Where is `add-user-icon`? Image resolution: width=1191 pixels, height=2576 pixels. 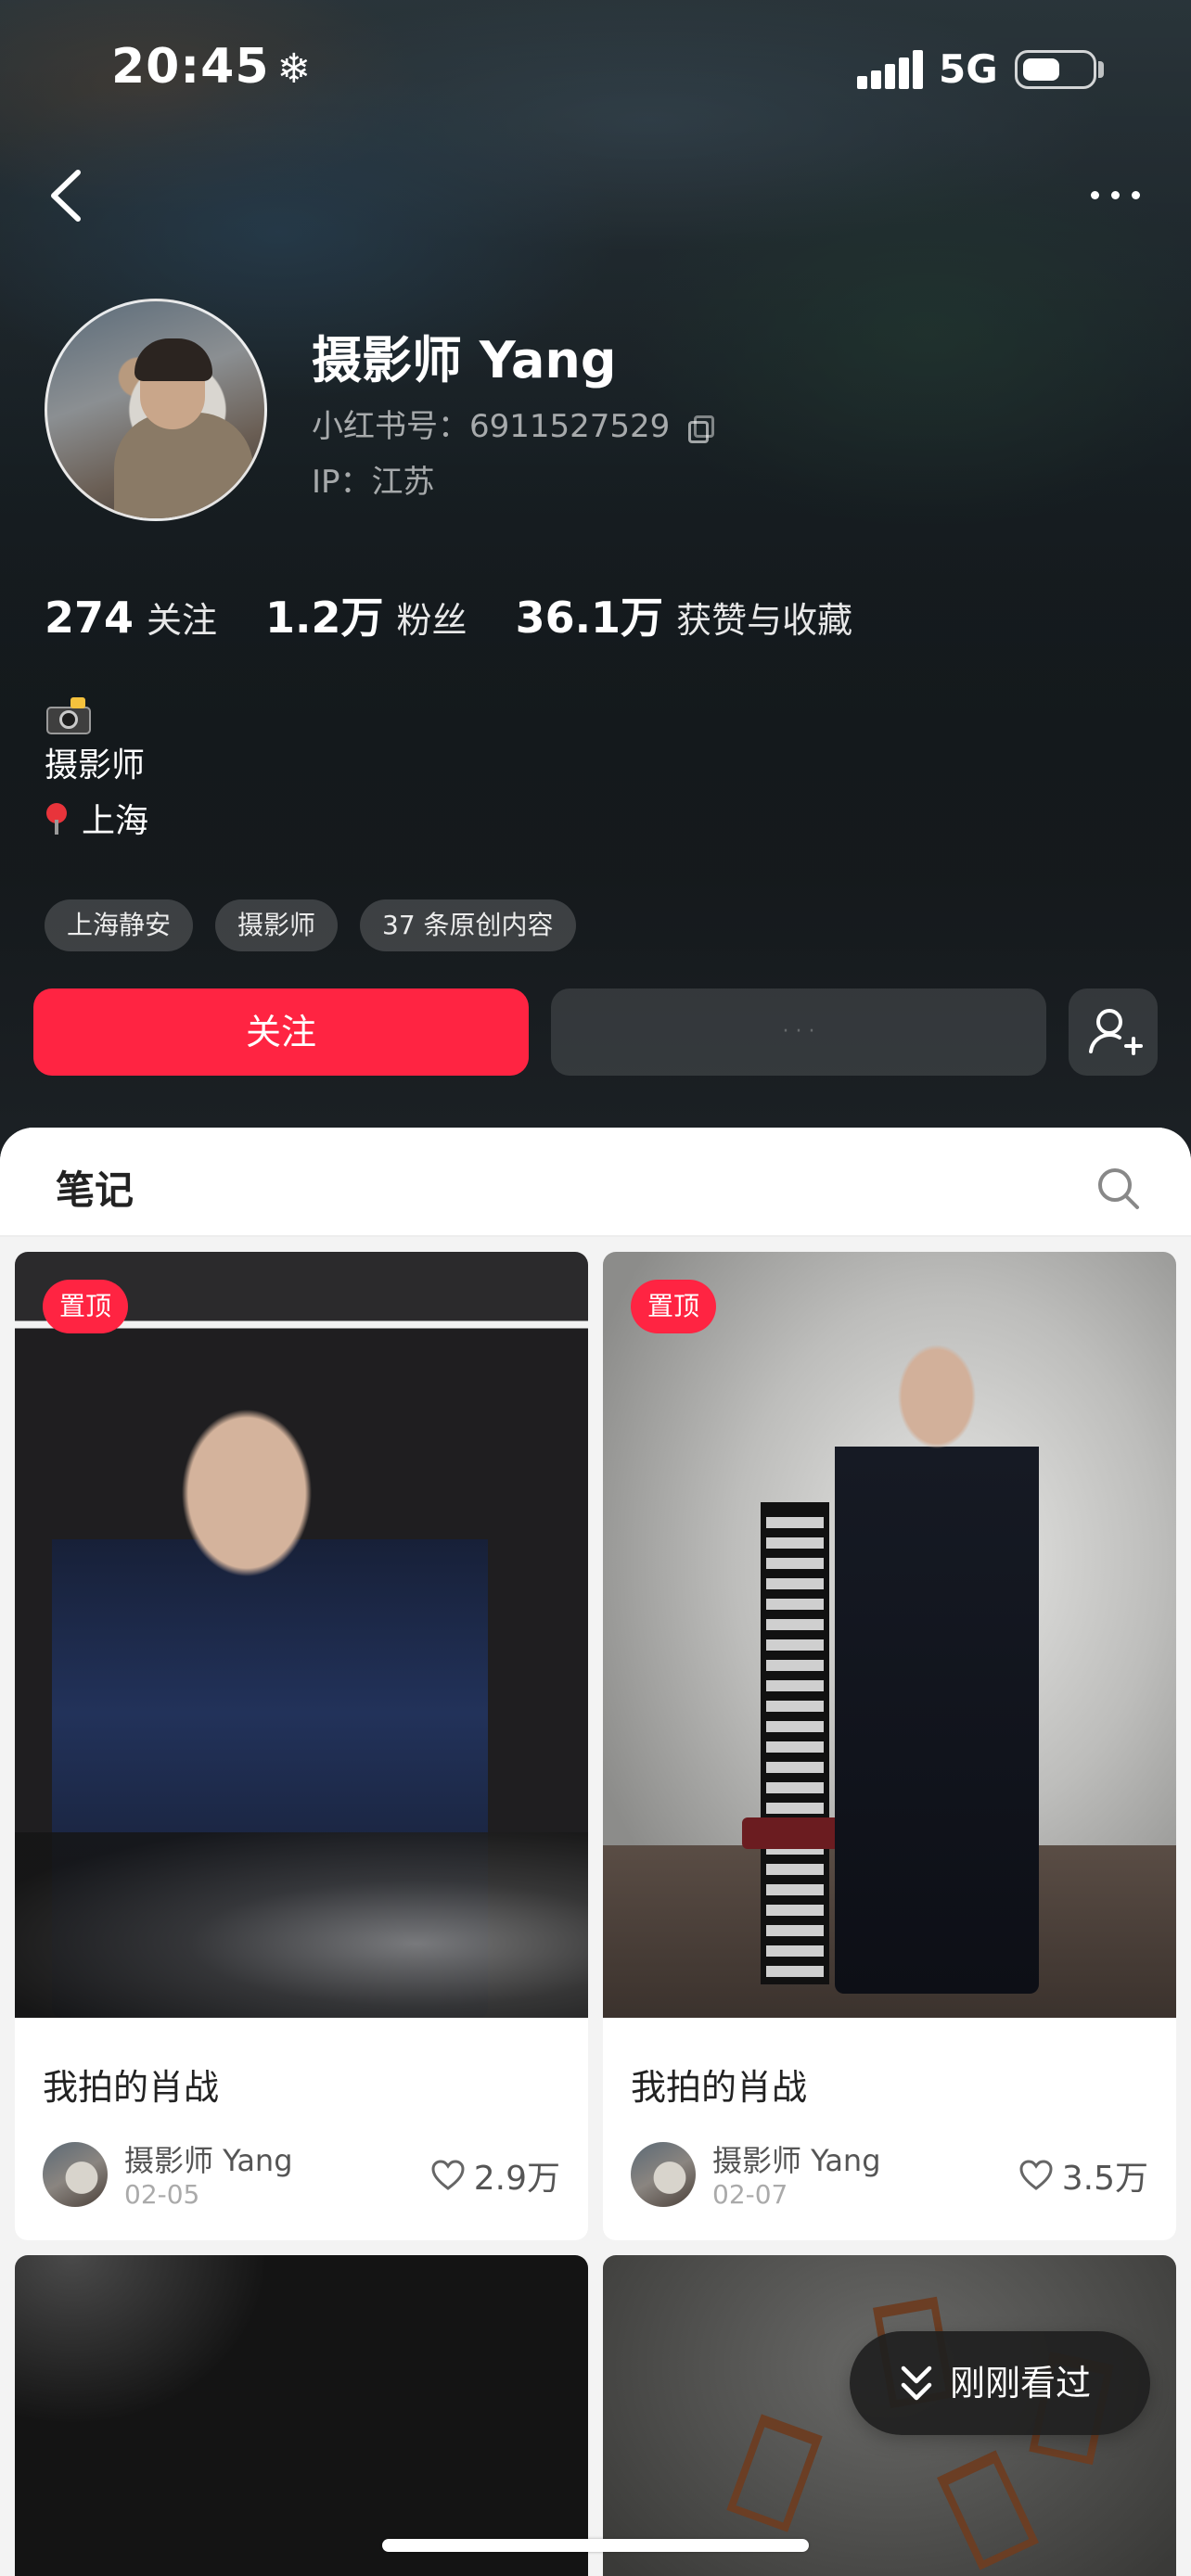 add-user-icon is located at coordinates (1116, 1032).